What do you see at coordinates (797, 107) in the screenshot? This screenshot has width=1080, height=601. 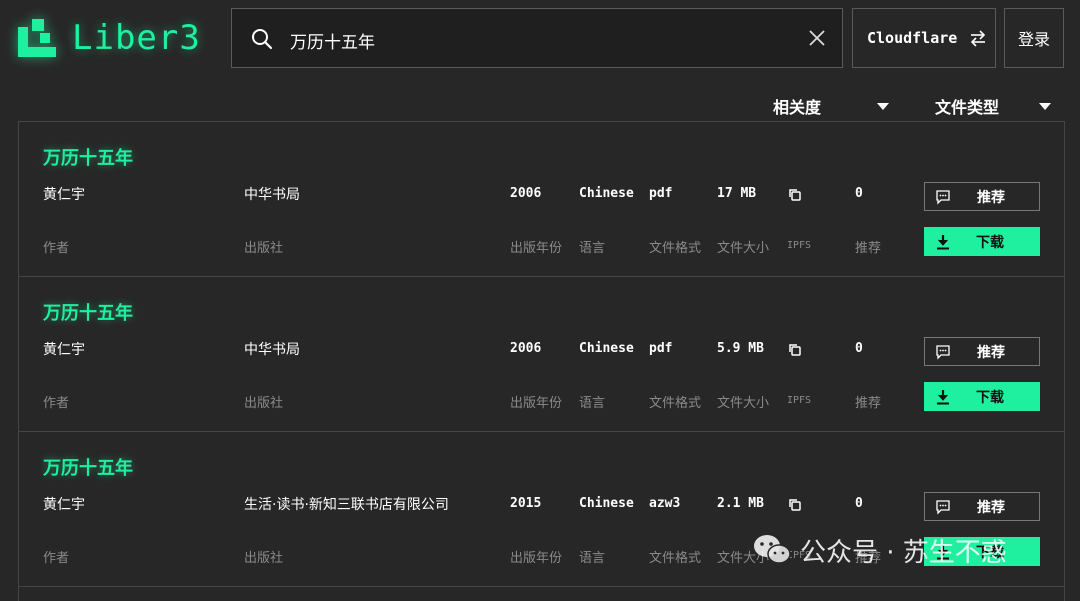 I see `relevance-sort-label: 相关度` at bounding box center [797, 107].